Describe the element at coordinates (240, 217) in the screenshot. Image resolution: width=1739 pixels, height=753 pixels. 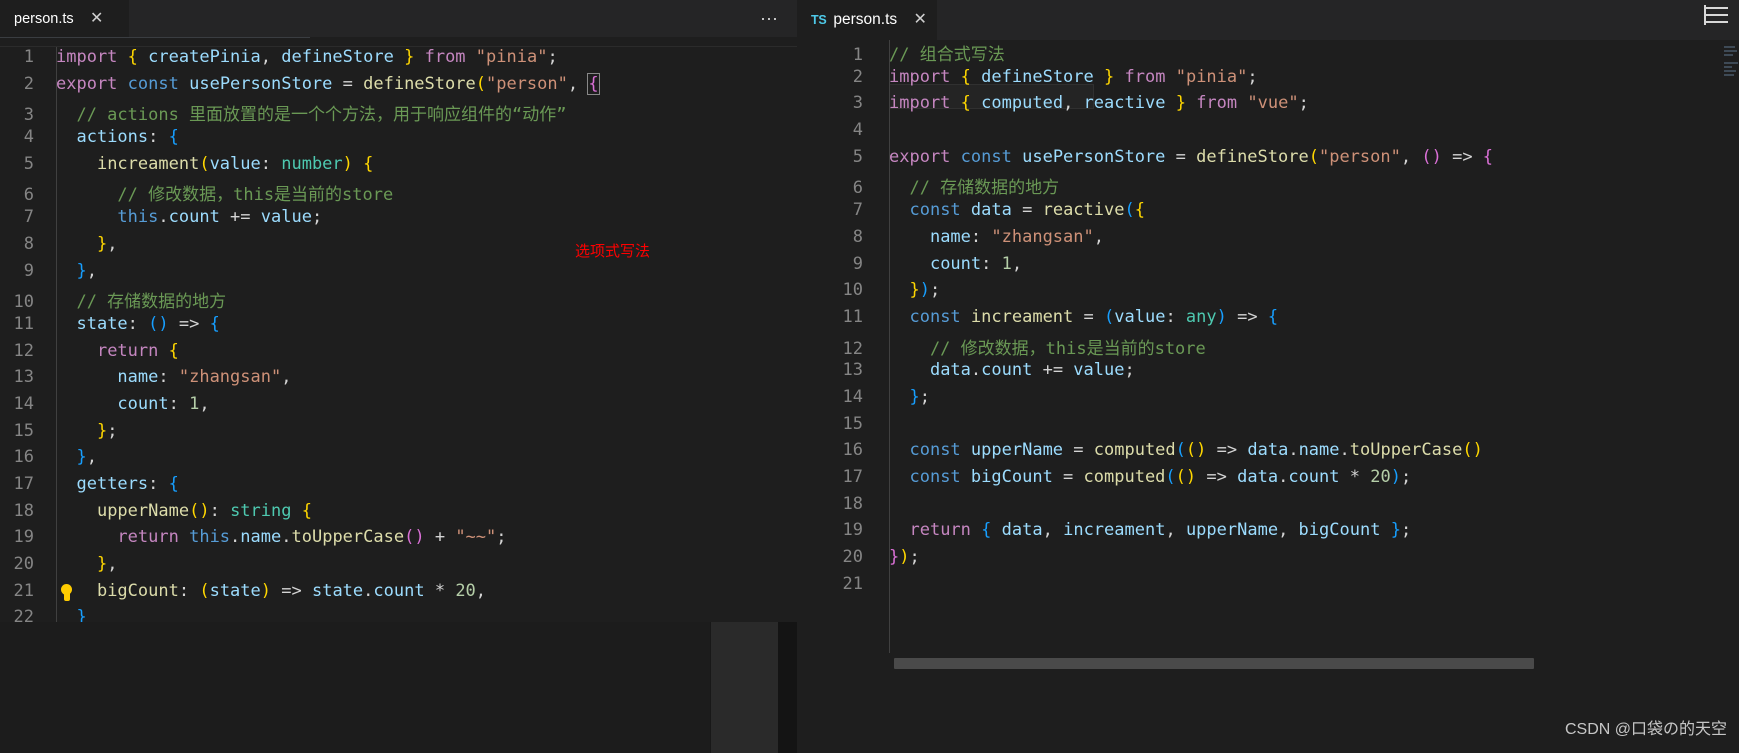
I see `code-token: +=` at that location.